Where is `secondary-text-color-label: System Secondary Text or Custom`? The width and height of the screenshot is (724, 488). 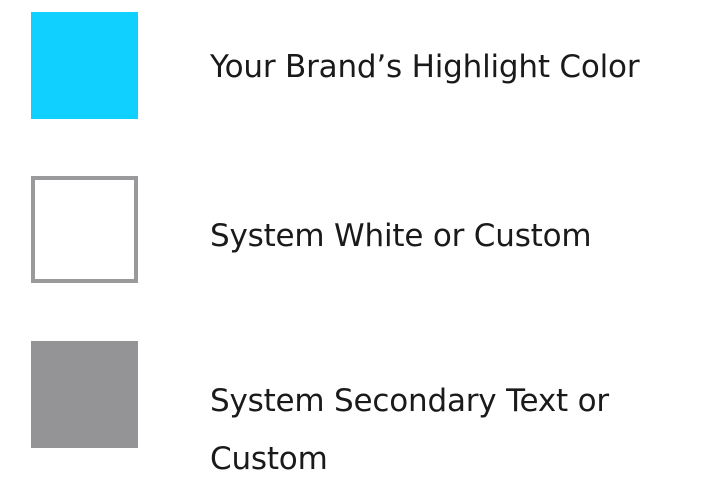
secondary-text-color-label: System Secondary Text or Custom is located at coordinates (409, 430).